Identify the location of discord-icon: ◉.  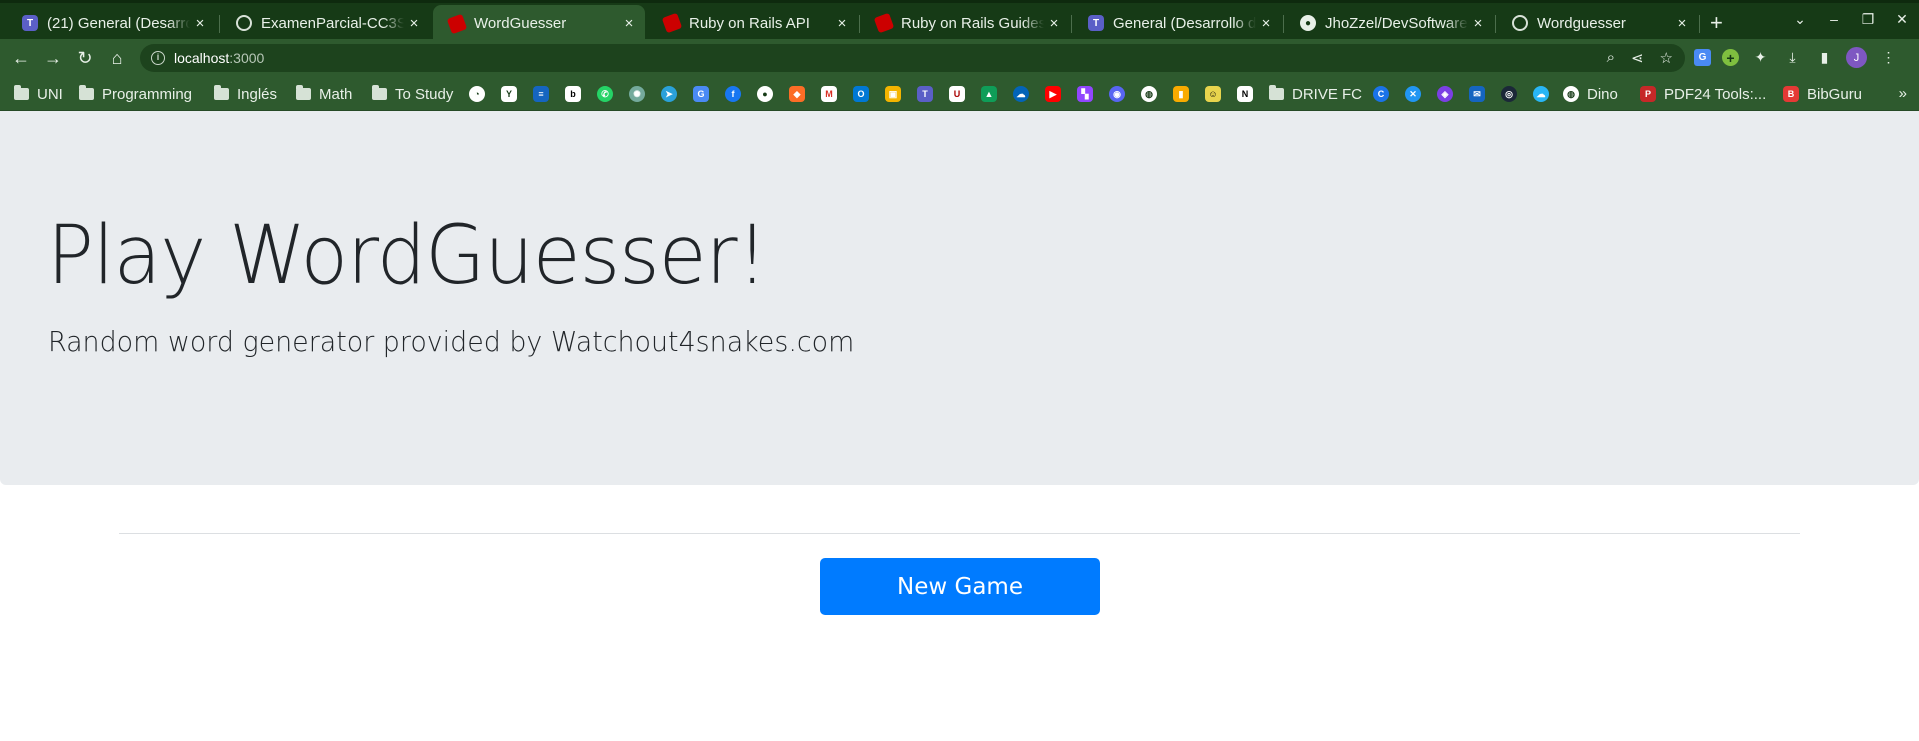
(1117, 94).